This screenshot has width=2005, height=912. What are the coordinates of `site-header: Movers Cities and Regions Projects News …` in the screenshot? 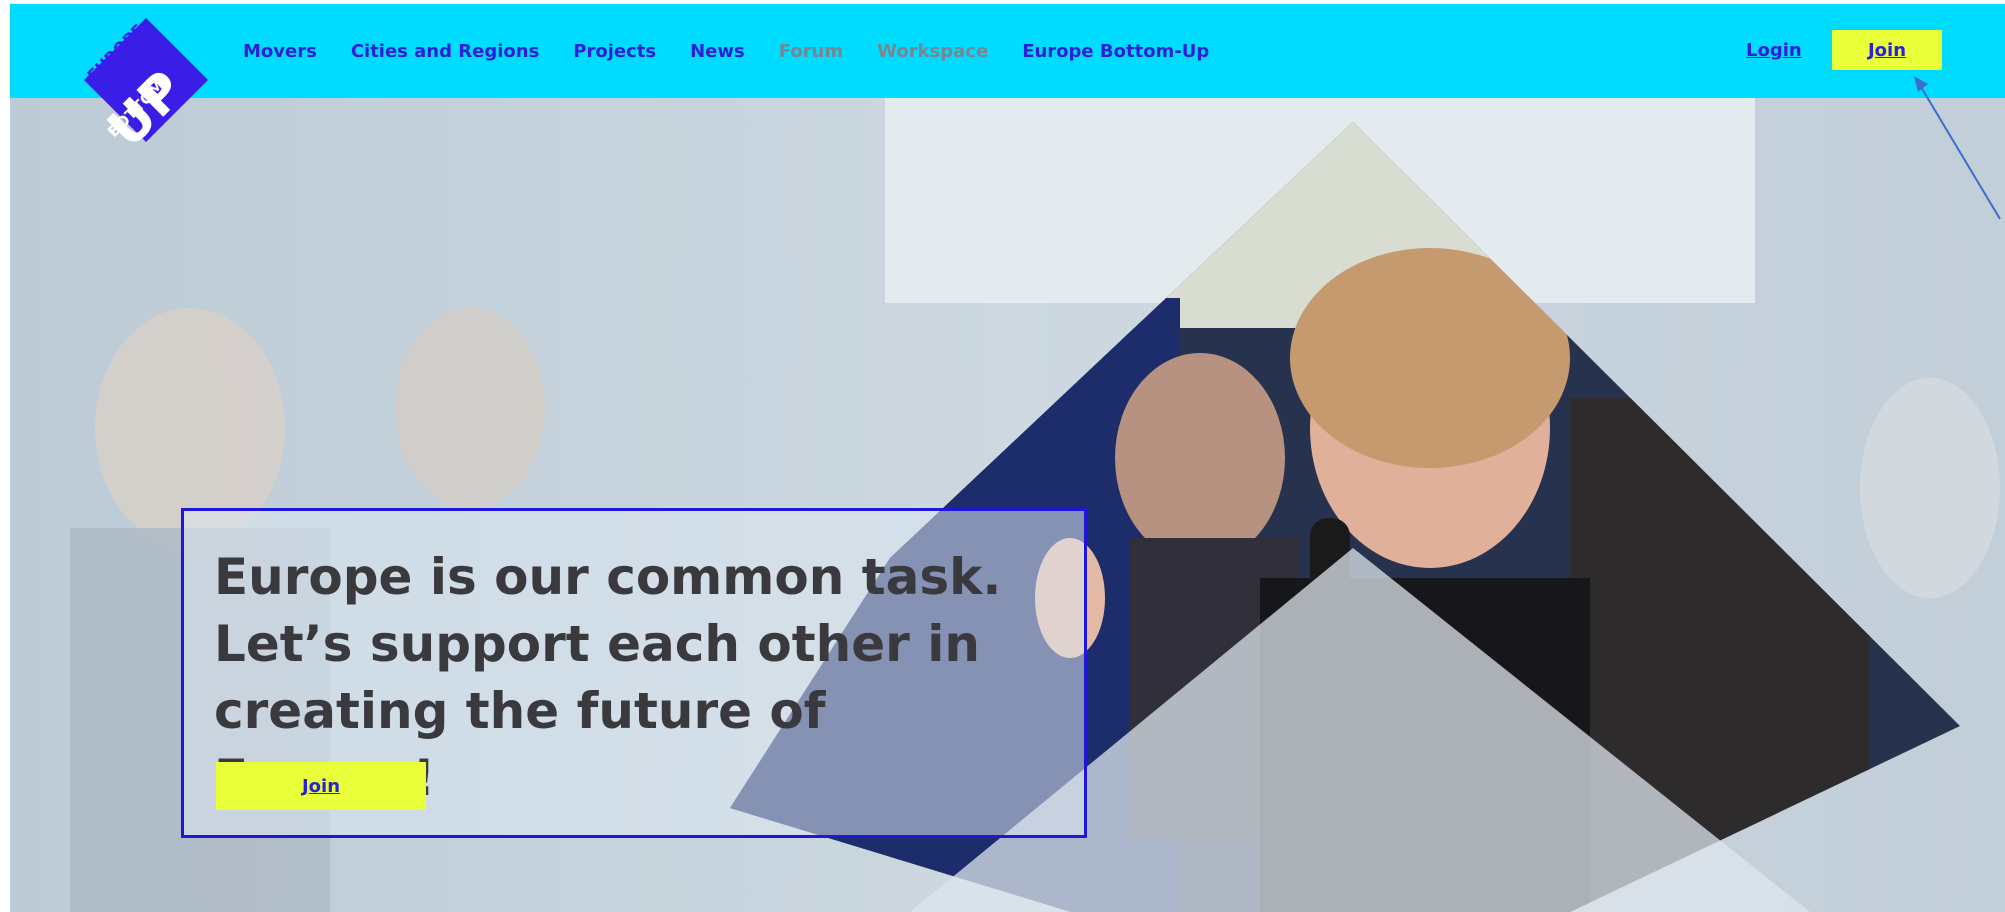 It's located at (1007, 51).